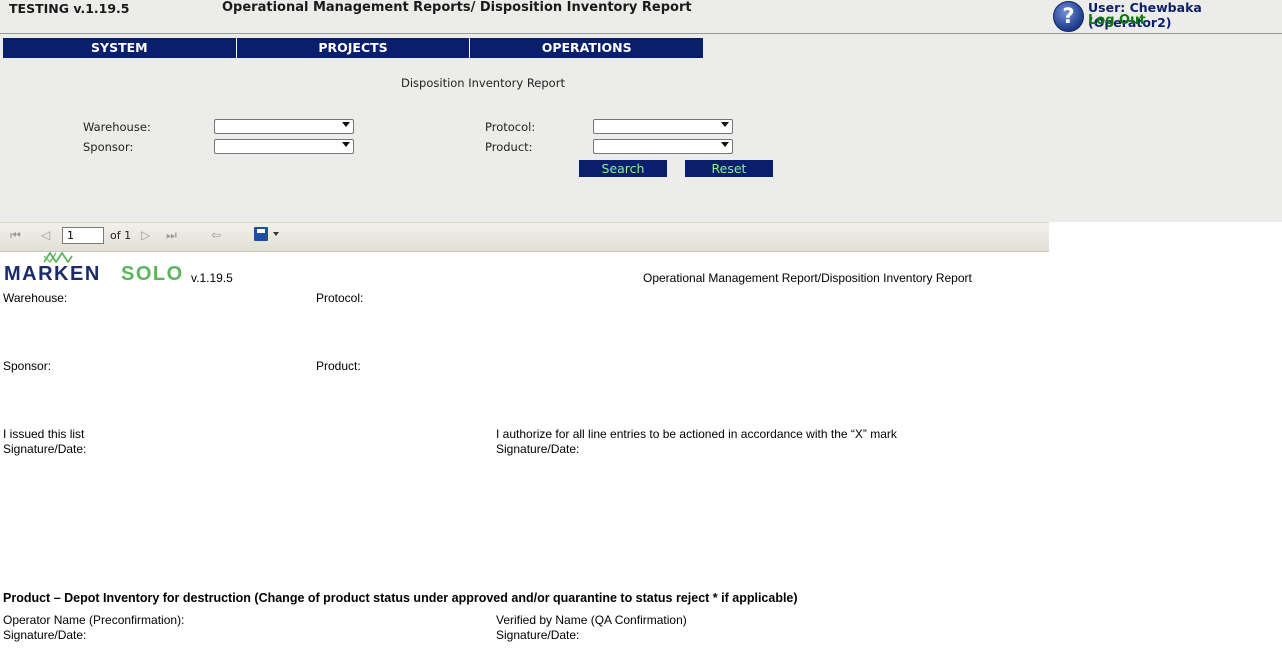 The height and width of the screenshot is (657, 1282). What do you see at coordinates (108, 147) in the screenshot?
I see `sponsor-label: Sponsor:` at bounding box center [108, 147].